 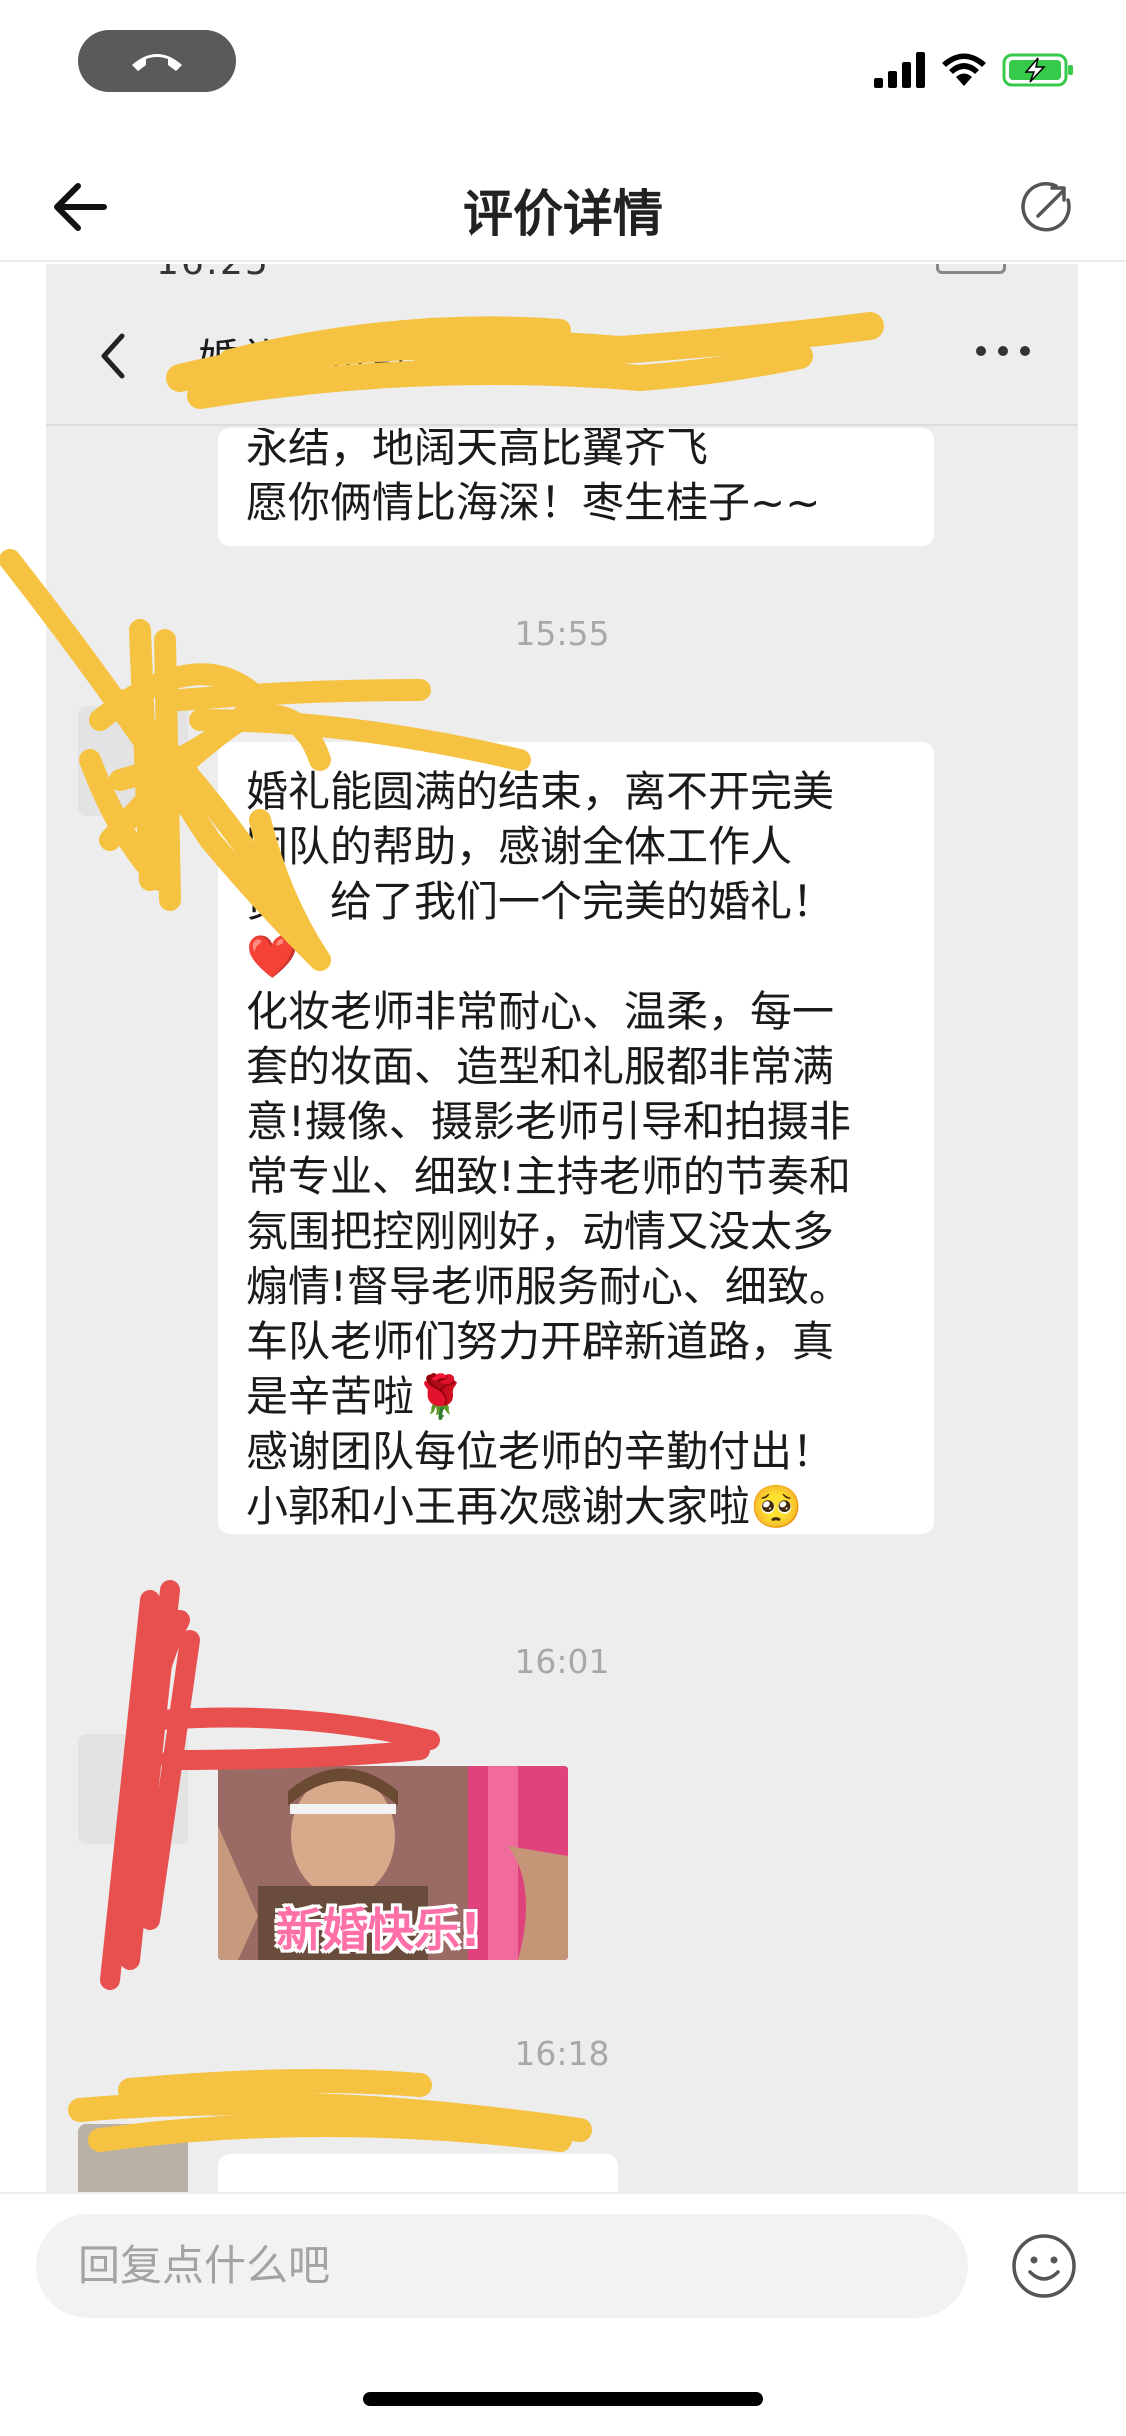 I want to click on message-bubble: 永结，地阔天高比翼齐飞 愿你俩情比海深！枣生桂子~~, so click(x=576, y=487).